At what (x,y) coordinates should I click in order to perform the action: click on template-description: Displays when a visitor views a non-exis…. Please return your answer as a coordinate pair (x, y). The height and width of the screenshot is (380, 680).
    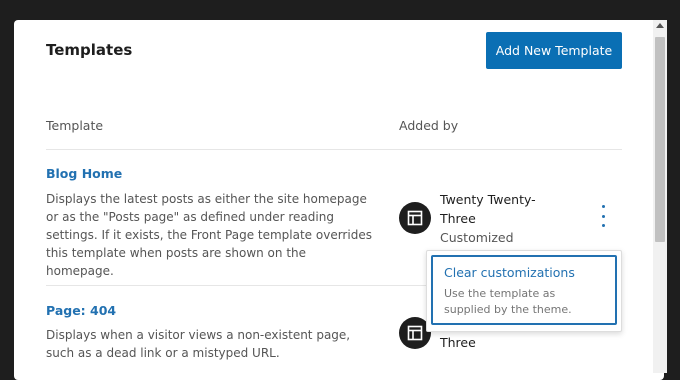
    Looking at the image, I should click on (198, 344).